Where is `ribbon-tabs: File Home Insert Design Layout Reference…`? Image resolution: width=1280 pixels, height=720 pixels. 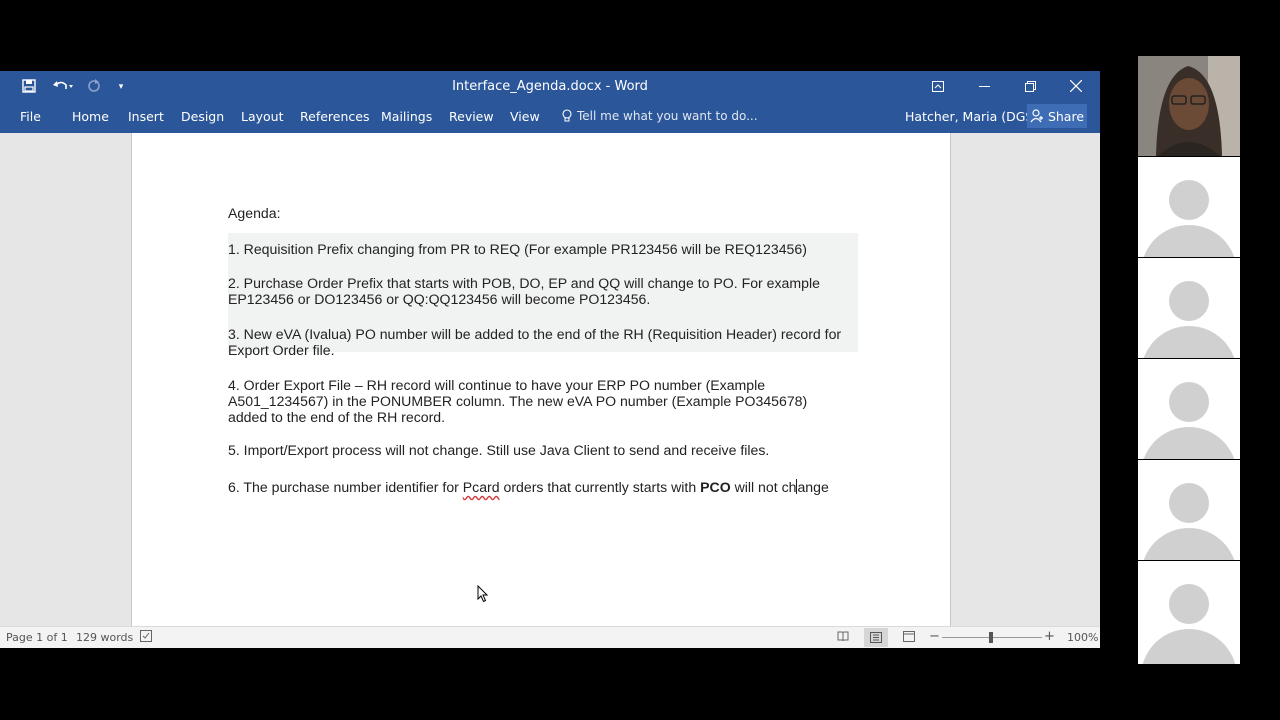 ribbon-tabs: File Home Insert Design Layout Reference… is located at coordinates (550, 117).